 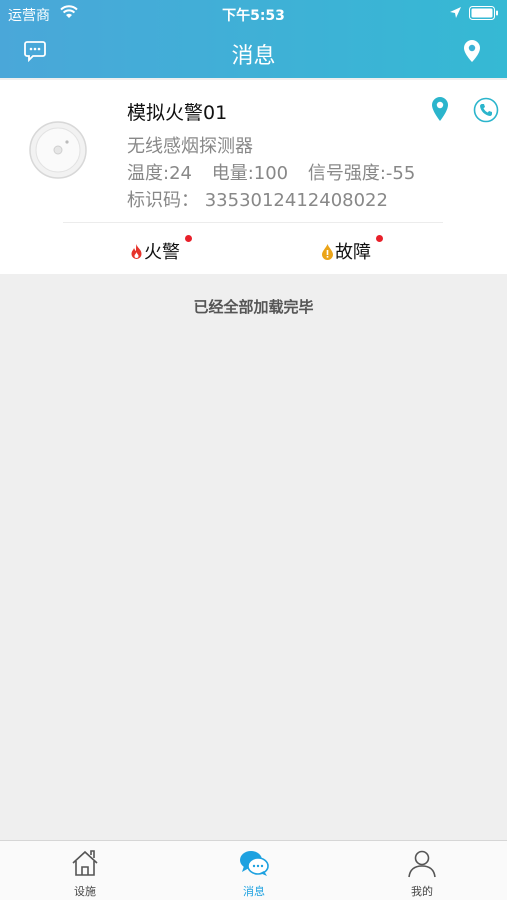 What do you see at coordinates (472, 51) in the screenshot?
I see `map-pin-icon` at bounding box center [472, 51].